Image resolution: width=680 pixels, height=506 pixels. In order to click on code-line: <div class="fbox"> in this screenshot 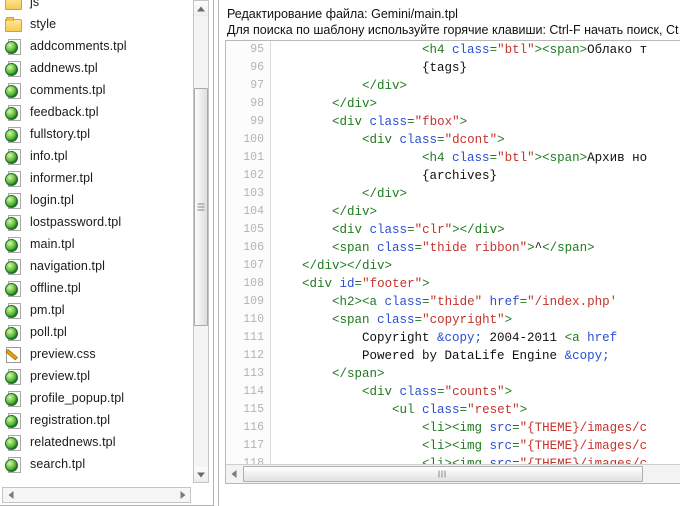, I will do `click(459, 122)`.